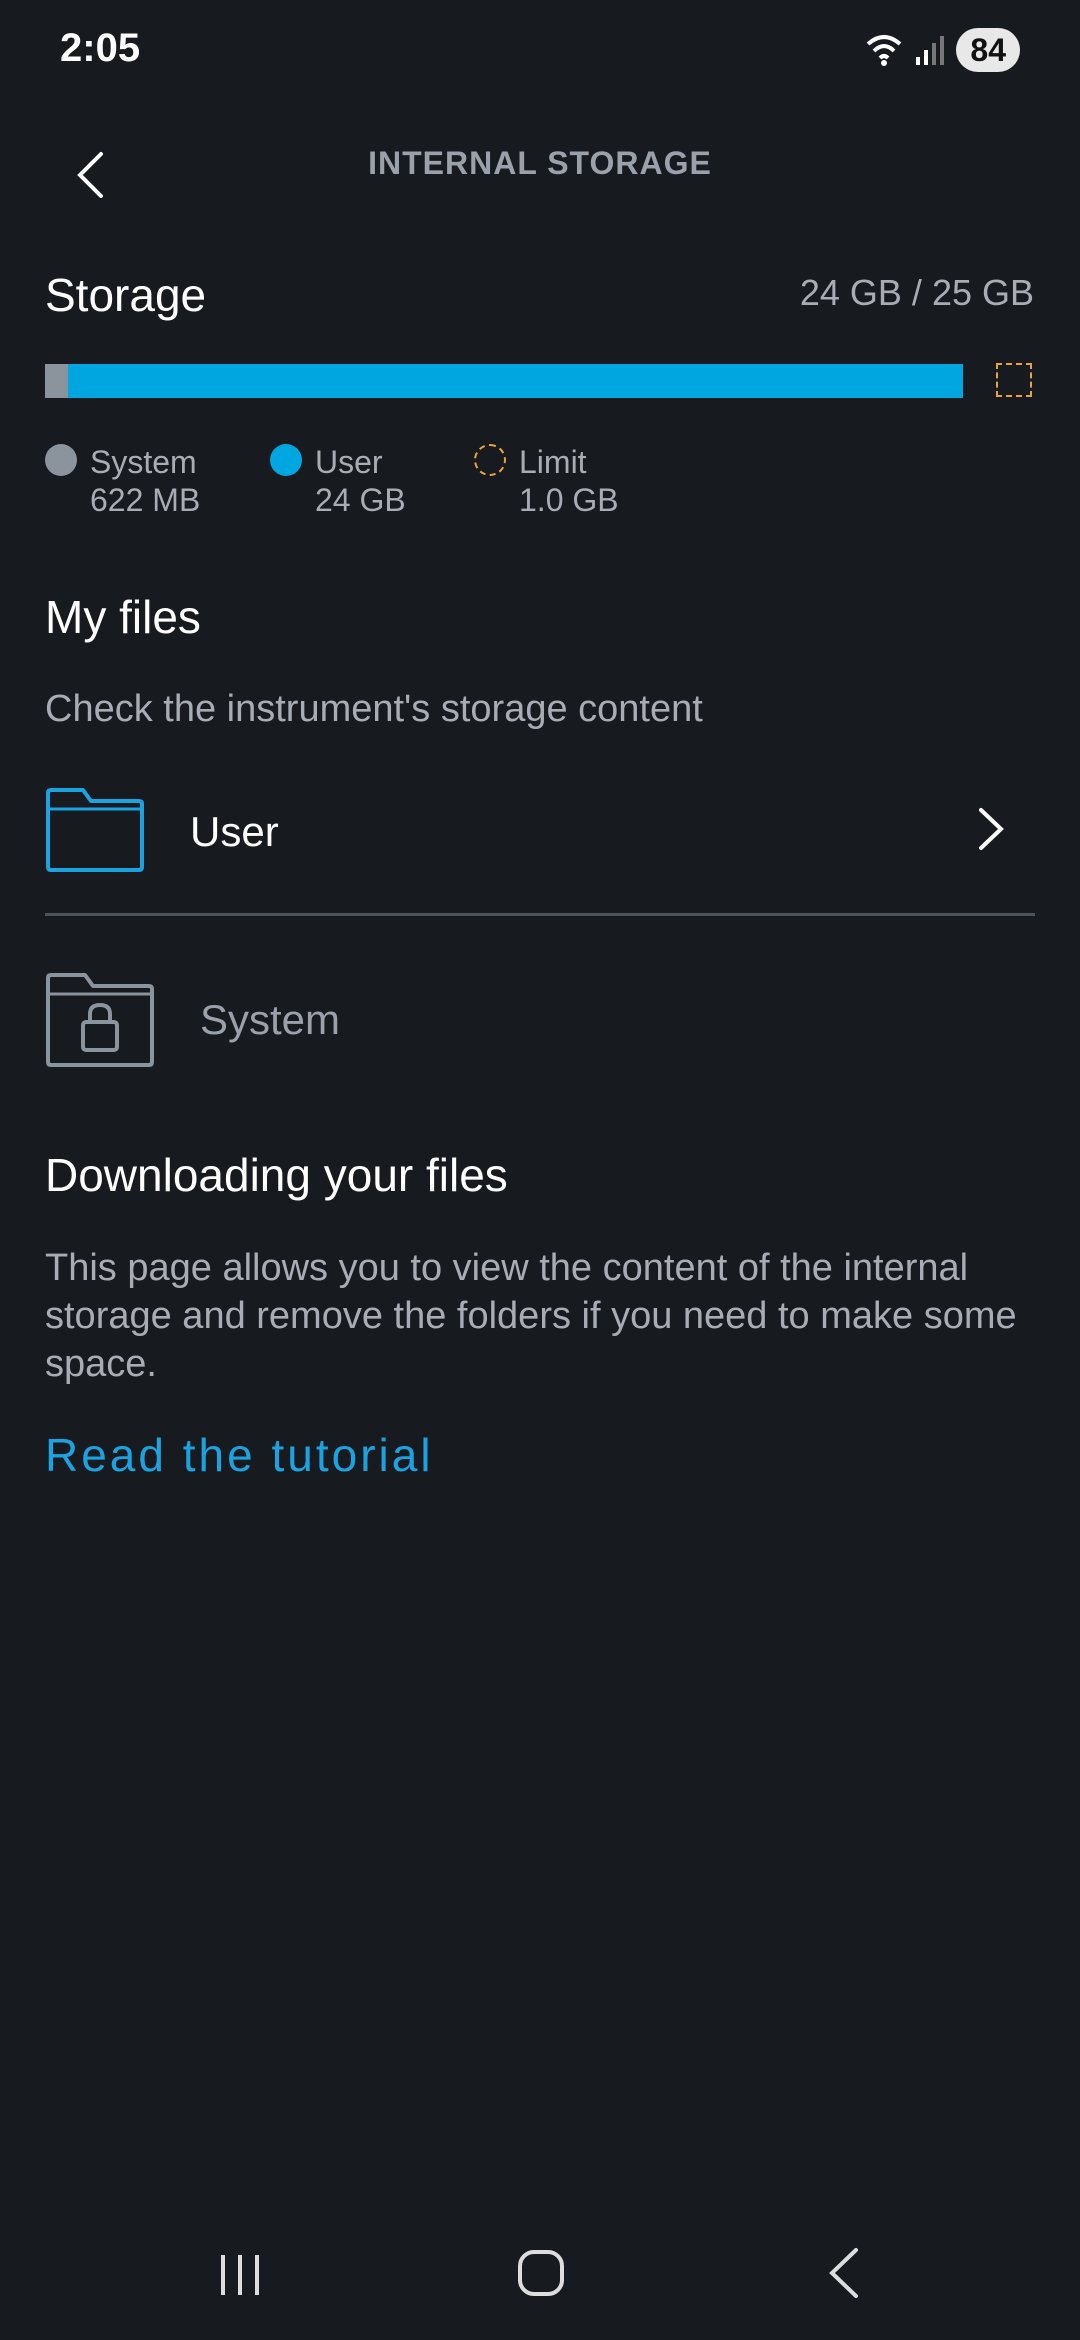 Image resolution: width=1080 pixels, height=2340 pixels. I want to click on my-files-title: My files, so click(123, 617).